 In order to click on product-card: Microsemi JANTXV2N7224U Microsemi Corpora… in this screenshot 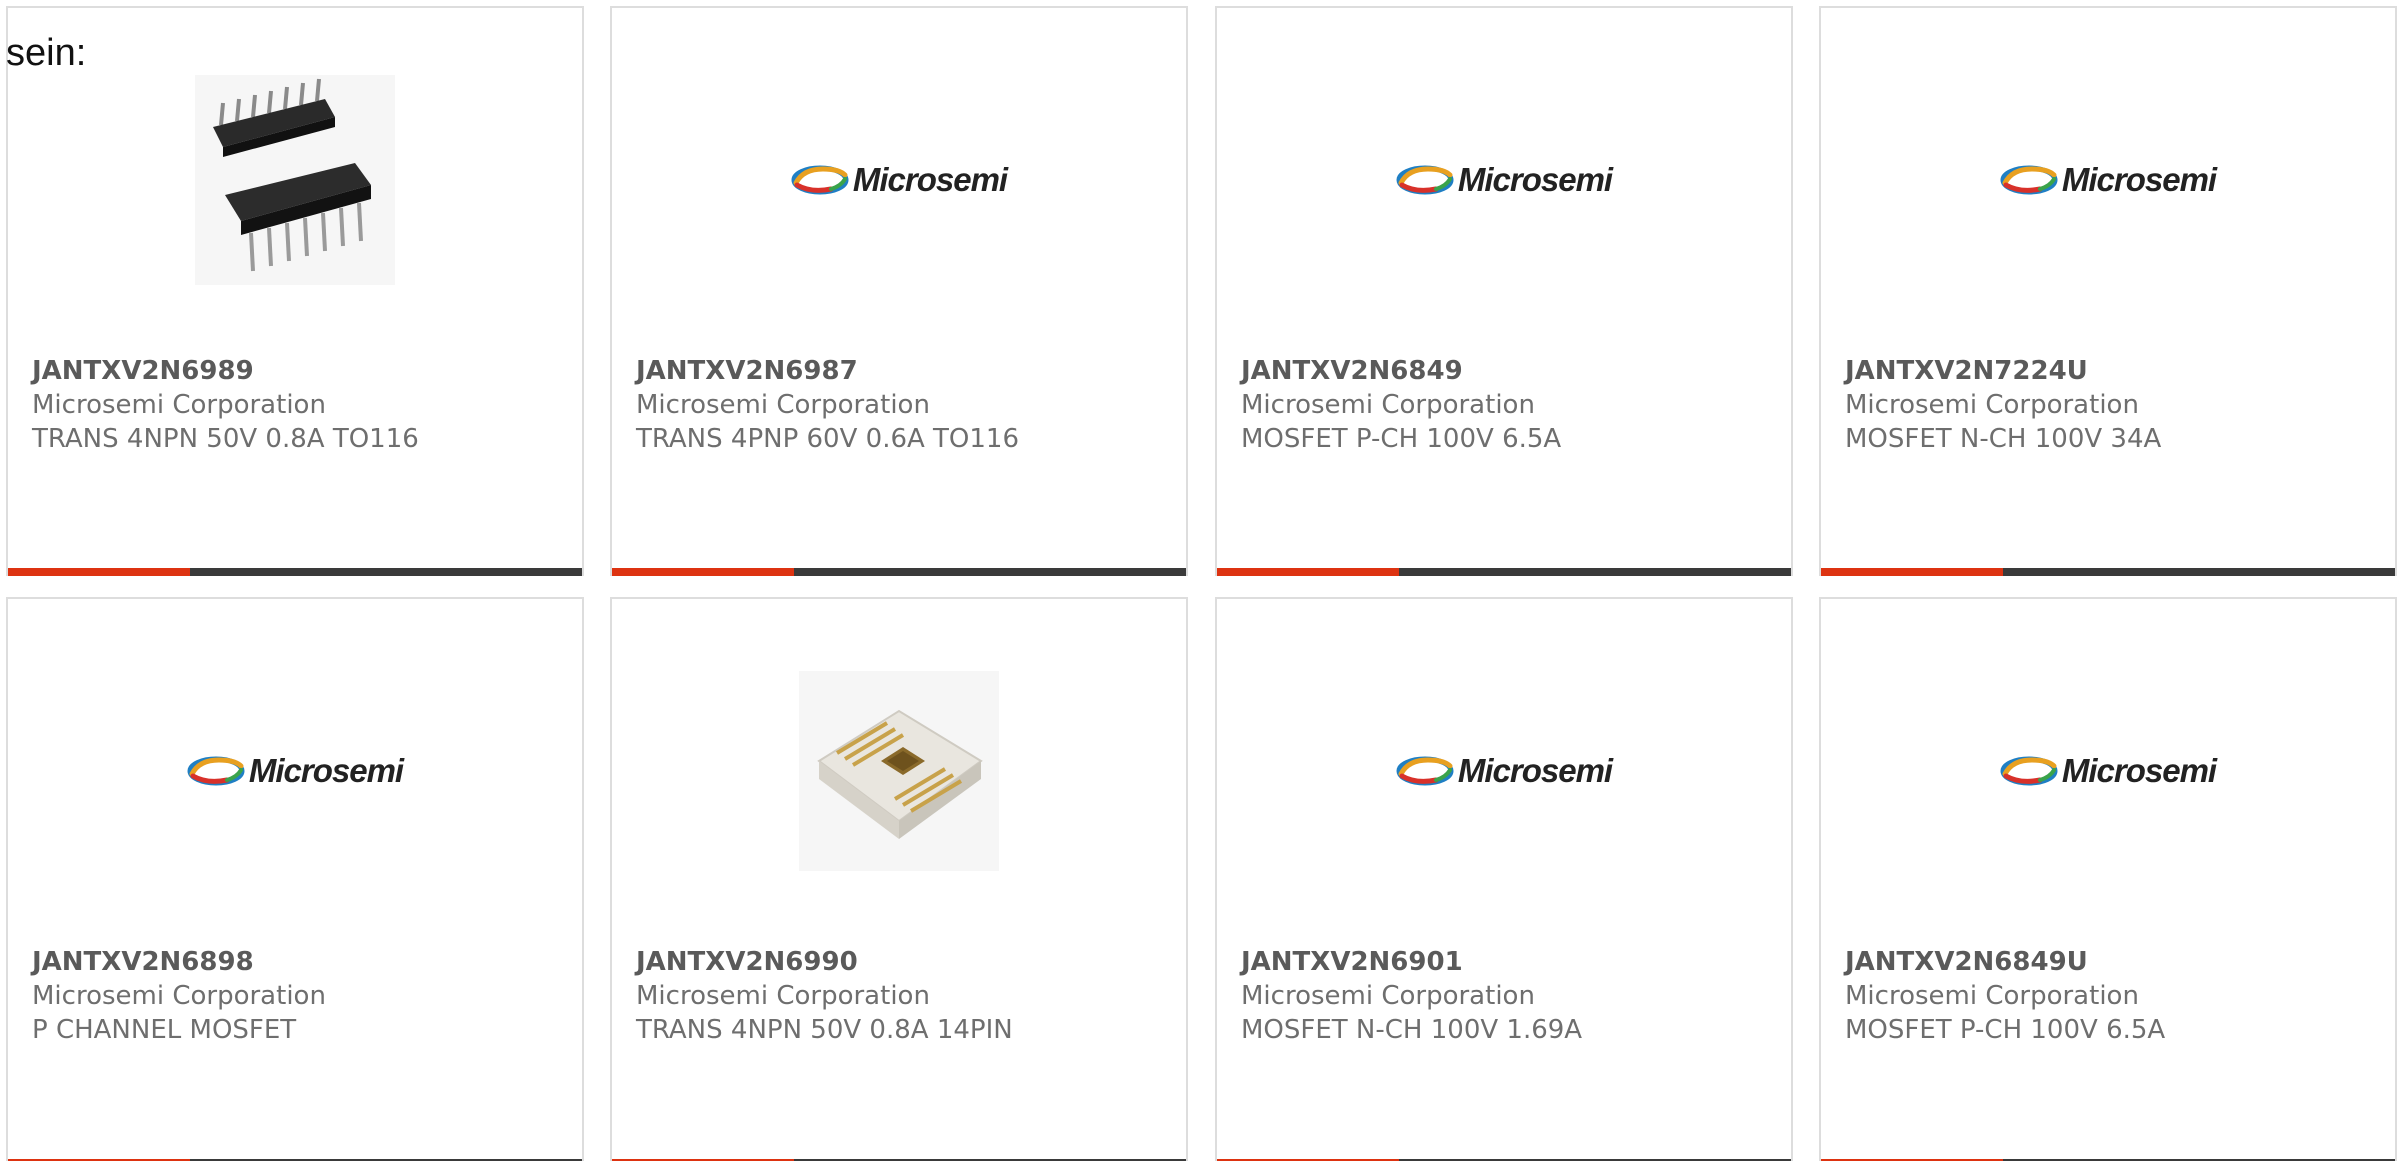, I will do `click(2108, 291)`.